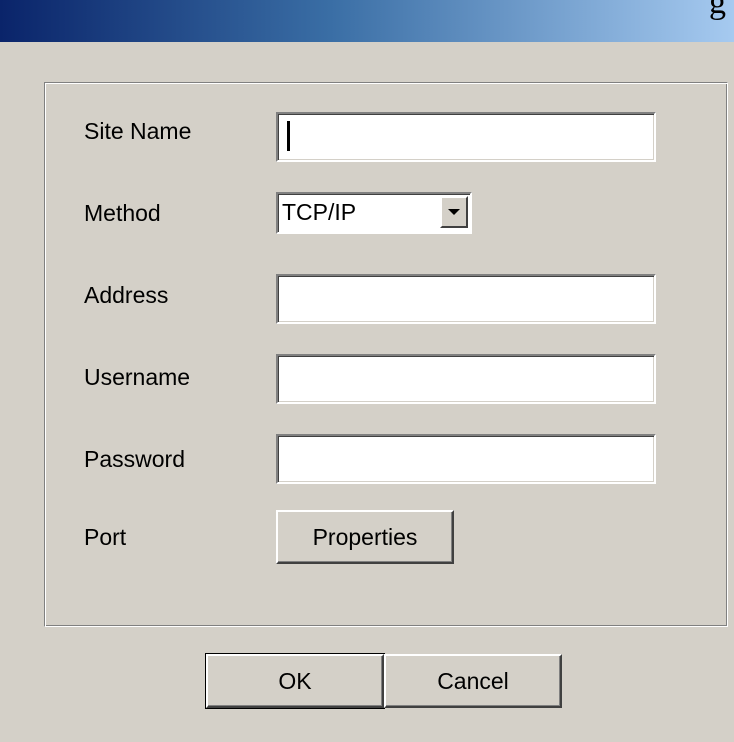 The image size is (734, 742). What do you see at coordinates (466, 459) in the screenshot?
I see `password-input` at bounding box center [466, 459].